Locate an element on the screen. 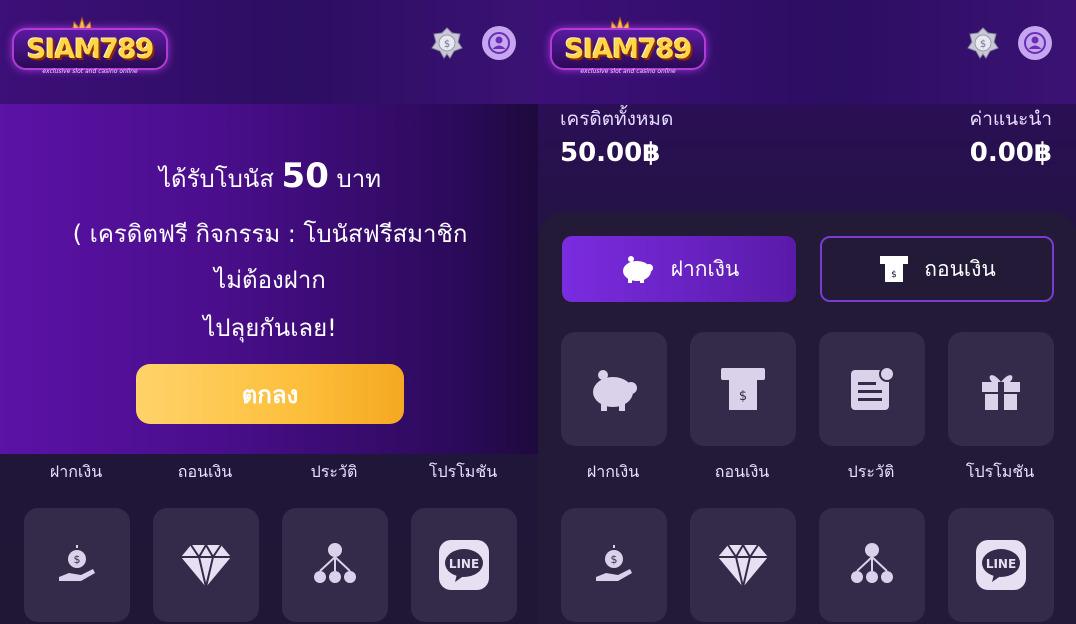  tile-withdraw: $ is located at coordinates (743, 389).